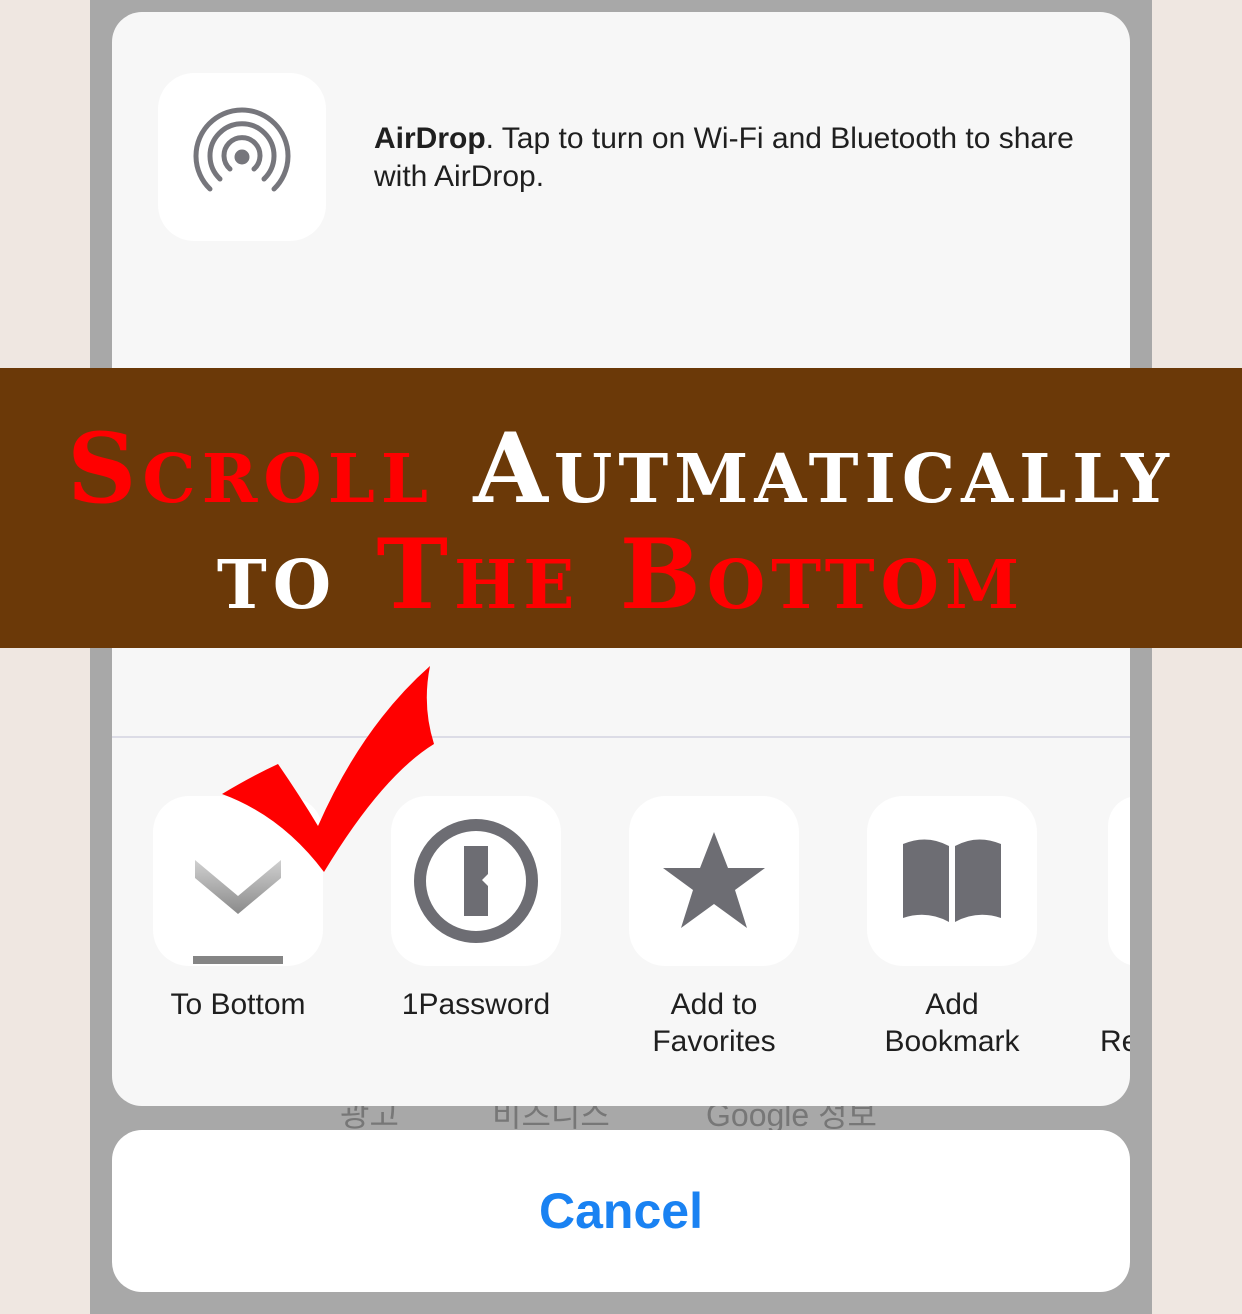 This screenshot has width=1242, height=1314. Describe the element at coordinates (242, 149) in the screenshot. I see `airdrop-icon` at that location.